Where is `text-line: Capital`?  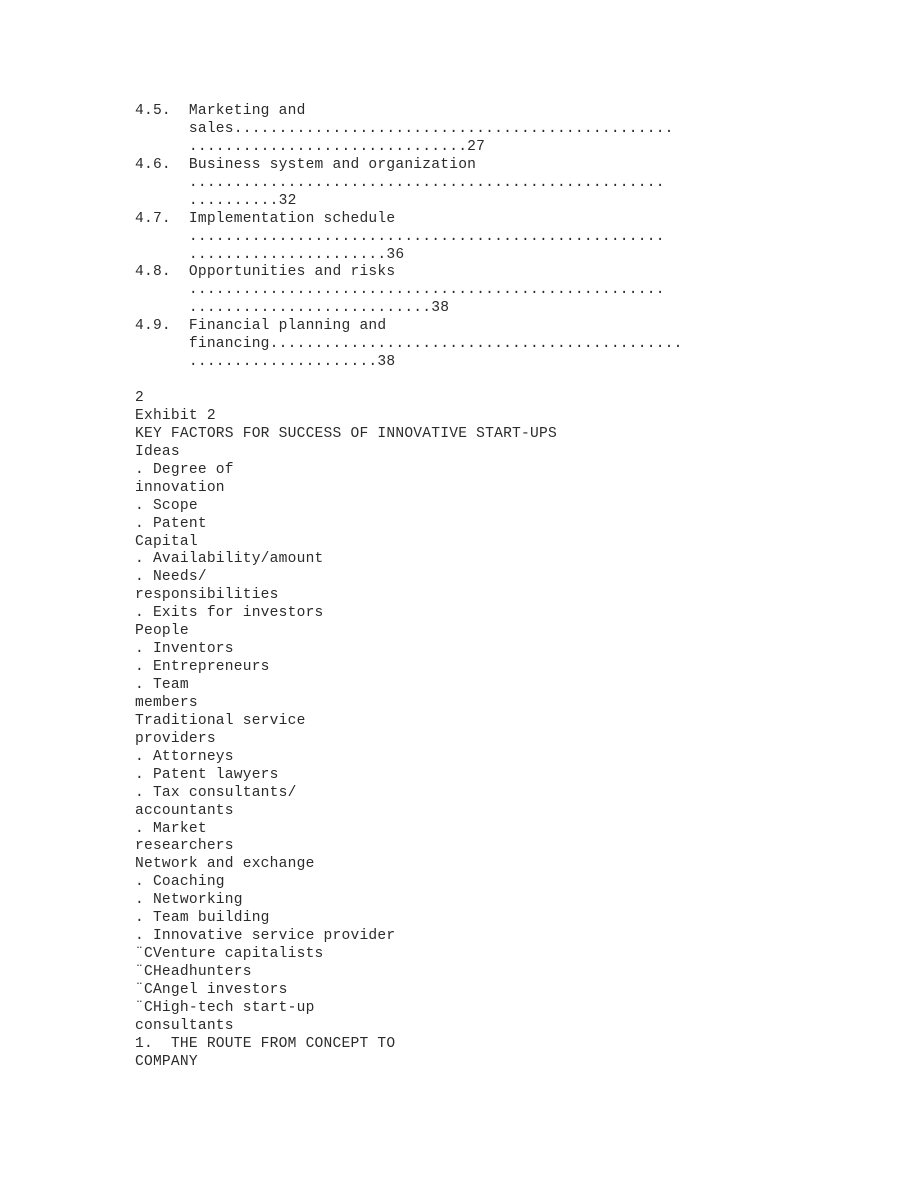
text-line: Capital is located at coordinates (166, 541).